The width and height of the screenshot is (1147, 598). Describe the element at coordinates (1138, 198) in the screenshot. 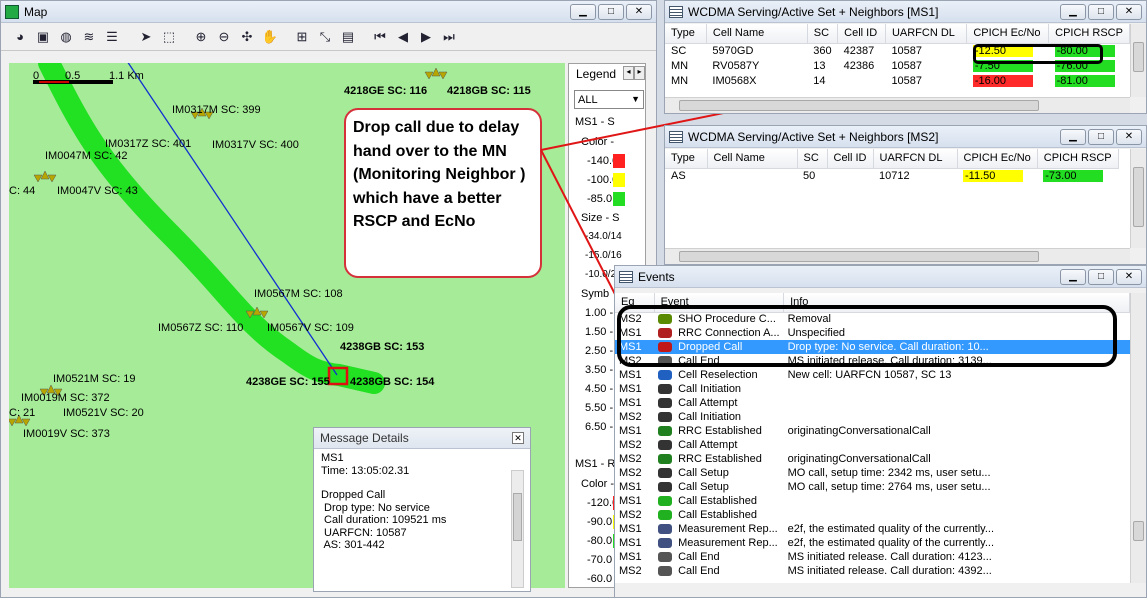

I see `ms2-vscroll` at that location.